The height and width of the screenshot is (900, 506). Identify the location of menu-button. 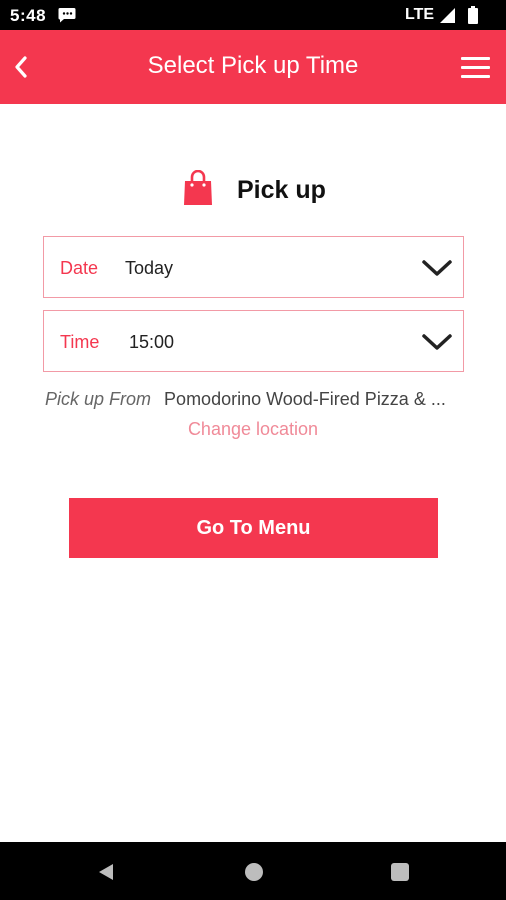
(476, 67).